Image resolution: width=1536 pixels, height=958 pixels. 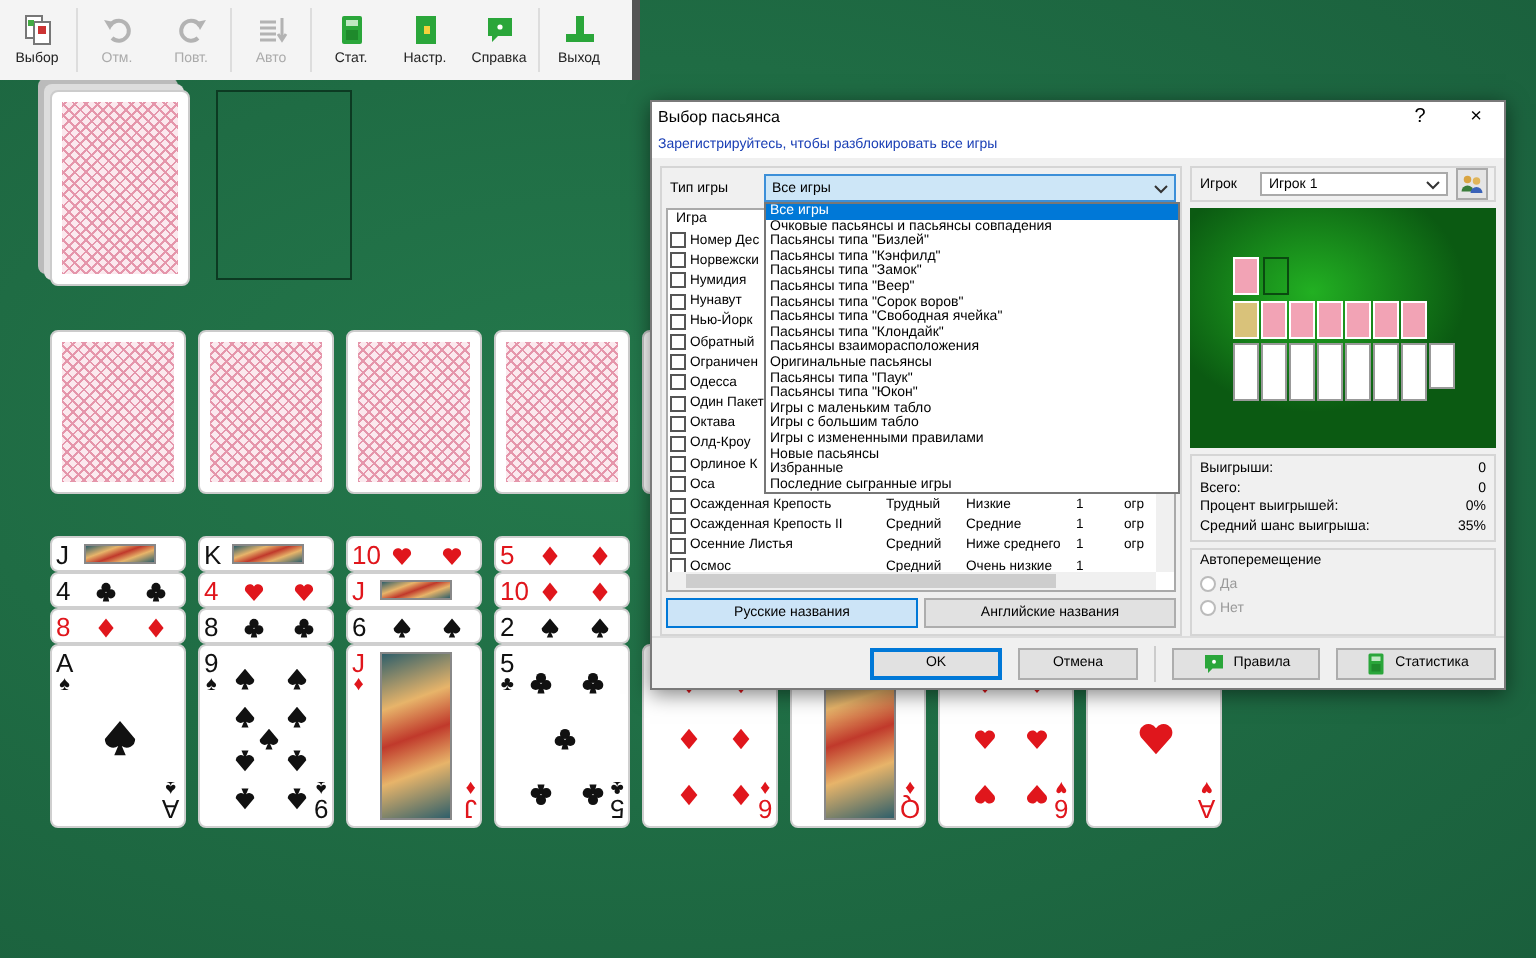 I want to click on playing-card: 9 ♠ 9 ♠, so click(x=266, y=736).